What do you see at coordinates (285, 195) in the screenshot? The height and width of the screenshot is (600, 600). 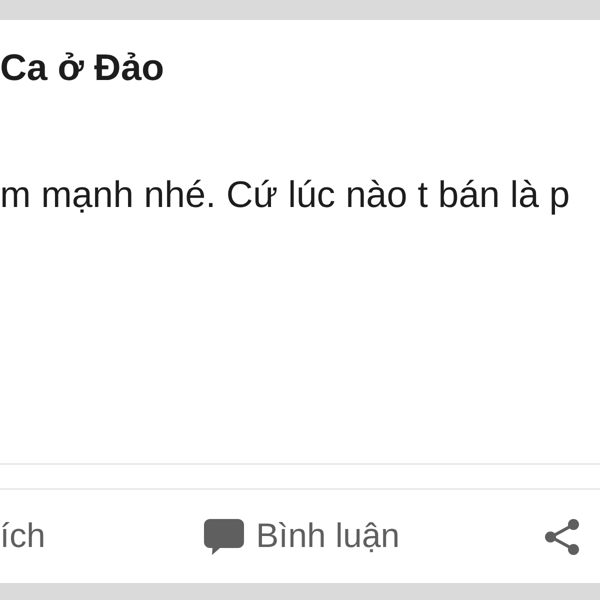 I see `post-text: m mạnh nhé. Cứ lúc nào t bán là p` at bounding box center [285, 195].